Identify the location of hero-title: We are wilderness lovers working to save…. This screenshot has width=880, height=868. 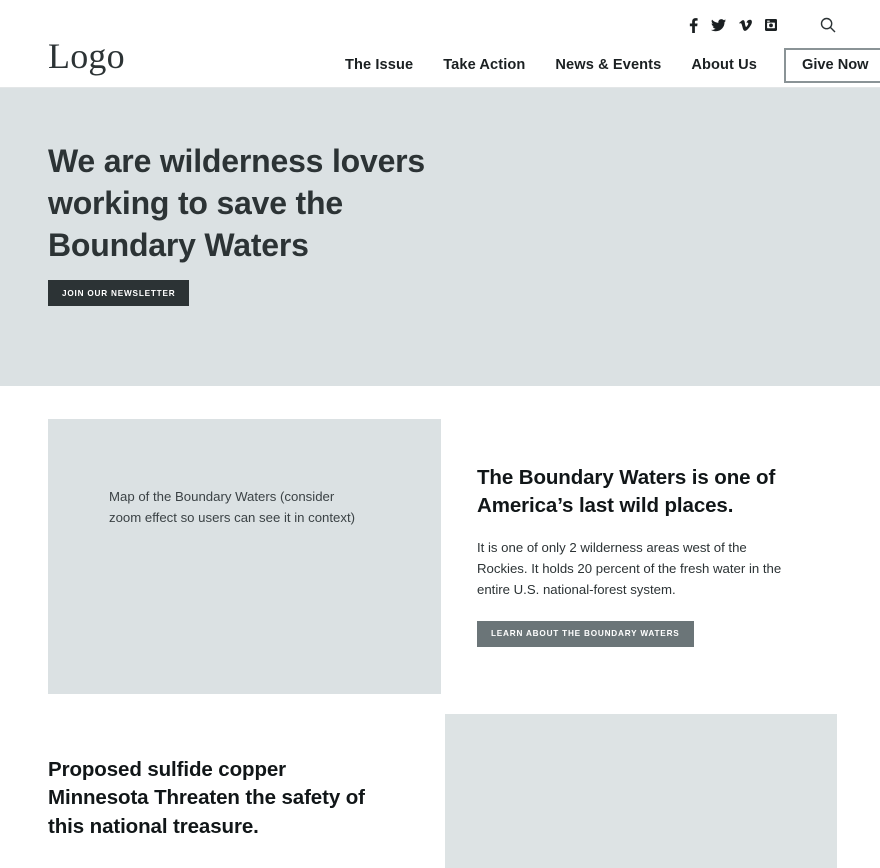
(237, 203).